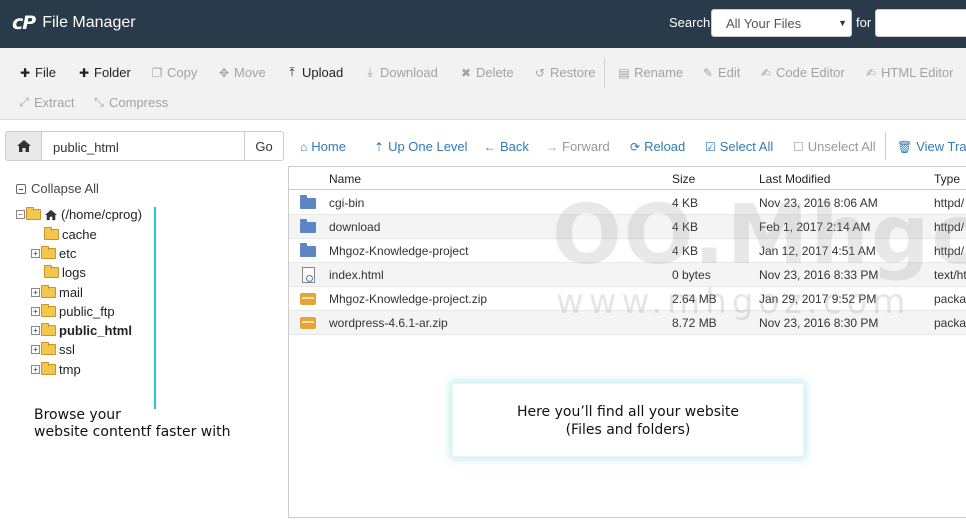  Describe the element at coordinates (794, 179) in the screenshot. I see `column-last-modified: Last Modified` at that location.